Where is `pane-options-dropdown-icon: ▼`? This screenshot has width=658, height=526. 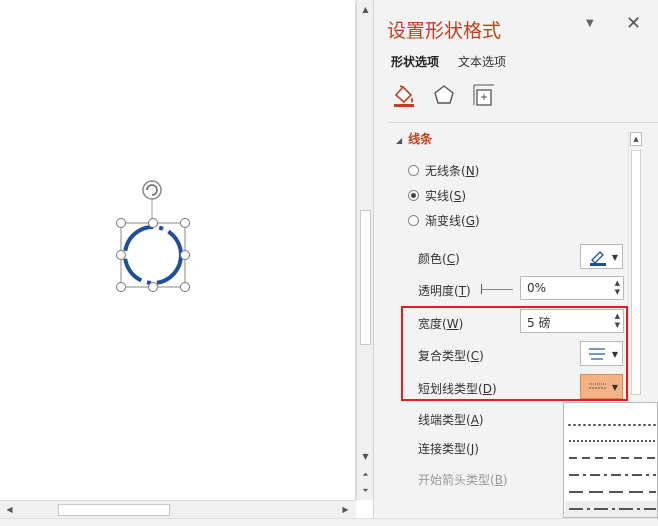 pane-options-dropdown-icon: ▼ is located at coordinates (590, 23).